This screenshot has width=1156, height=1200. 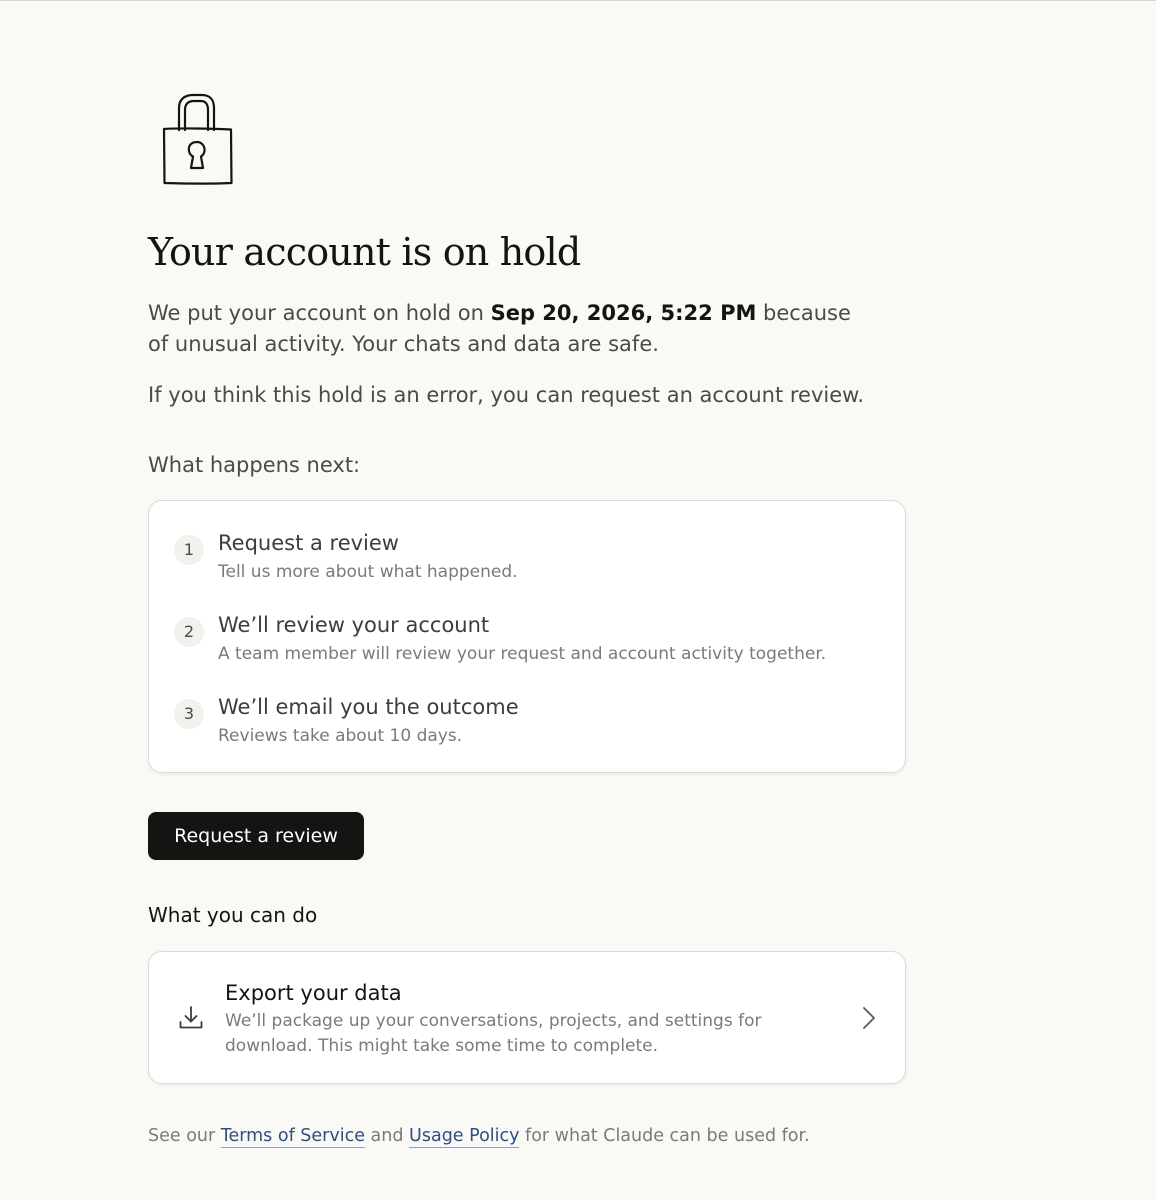 What do you see at coordinates (464, 1137) in the screenshot?
I see `usage-policy-link: Usage Policy` at bounding box center [464, 1137].